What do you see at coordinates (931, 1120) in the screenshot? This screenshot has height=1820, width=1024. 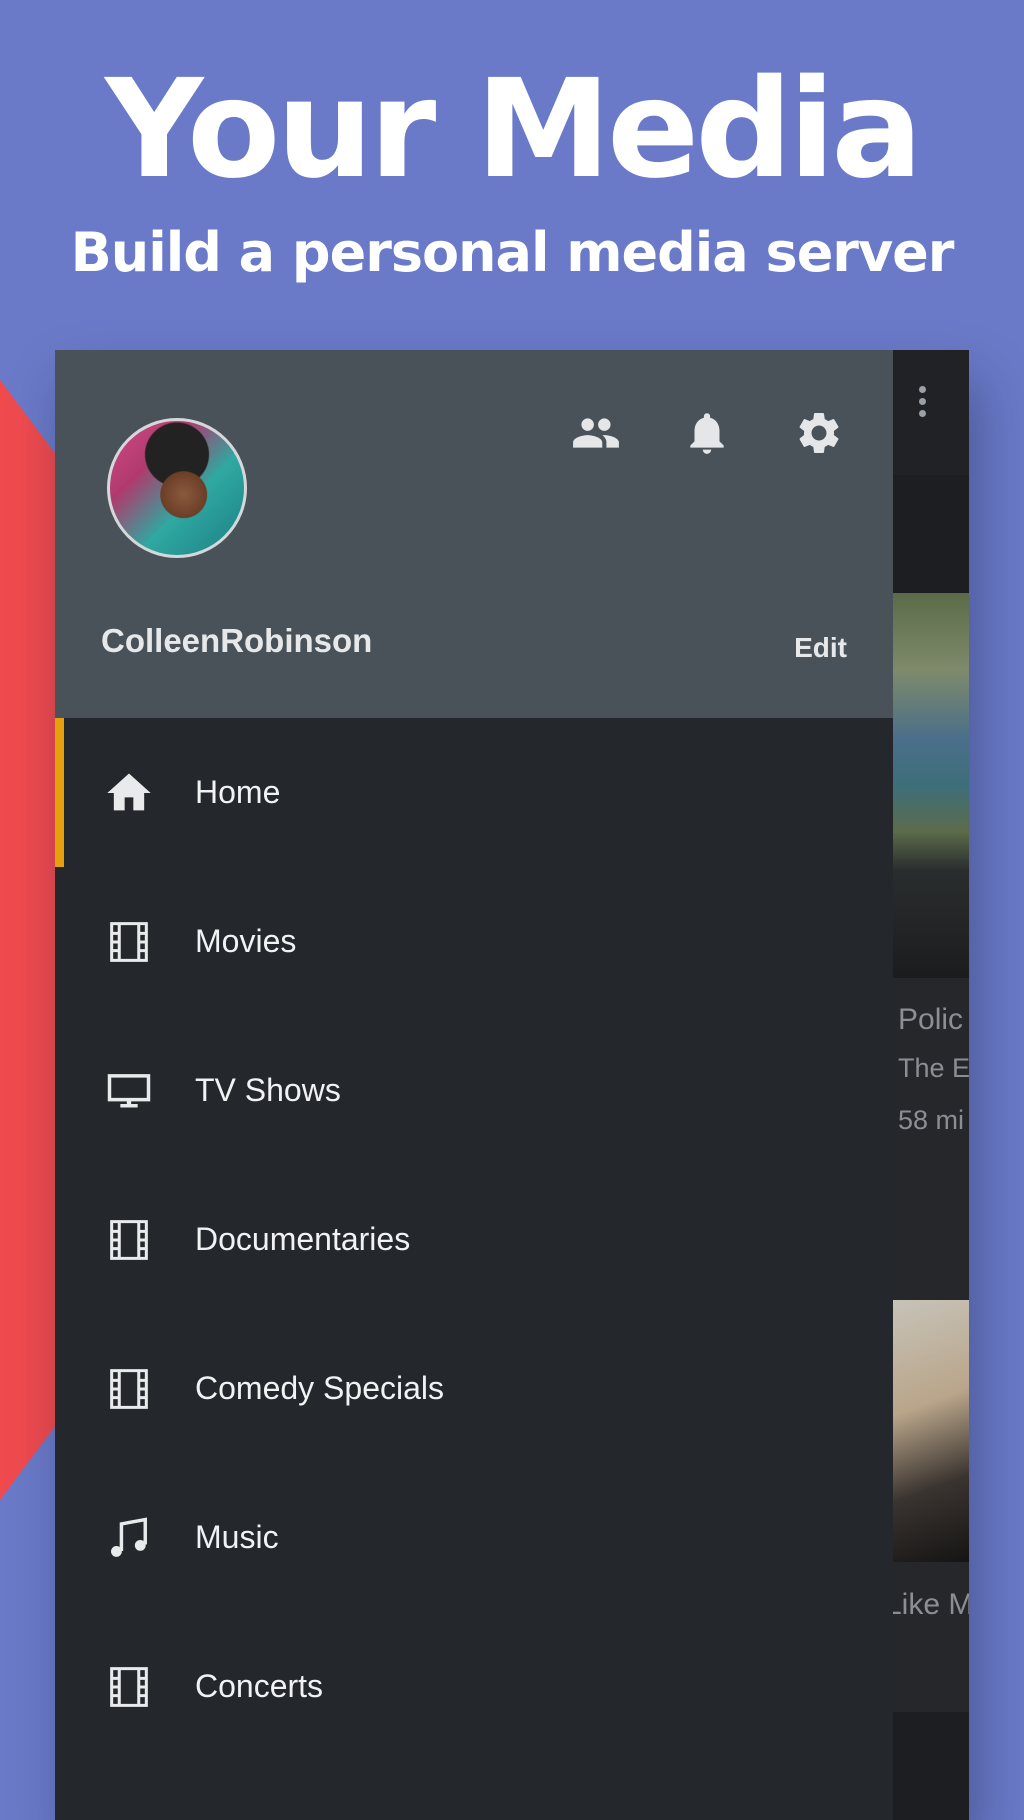 I see `background-item-duration: 58 mi` at bounding box center [931, 1120].